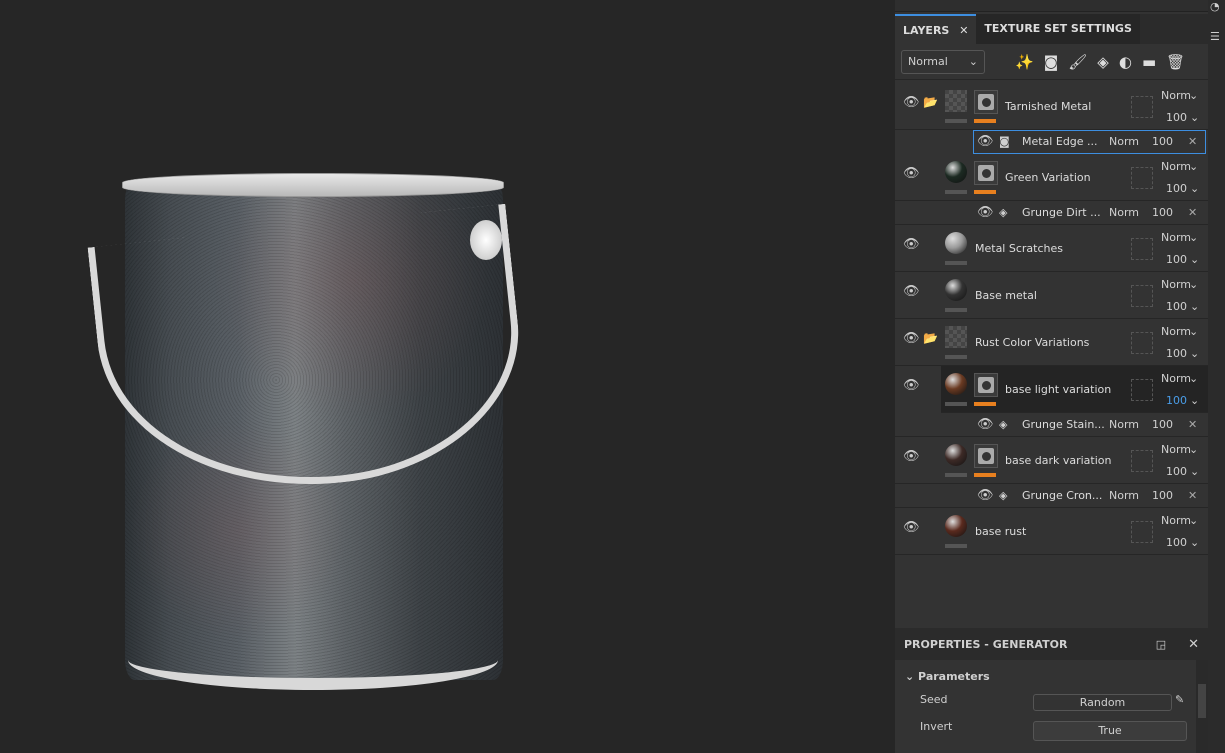 The height and width of the screenshot is (753, 1225). Describe the element at coordinates (1161, 644) in the screenshot. I see `float-icon: ◲` at that location.